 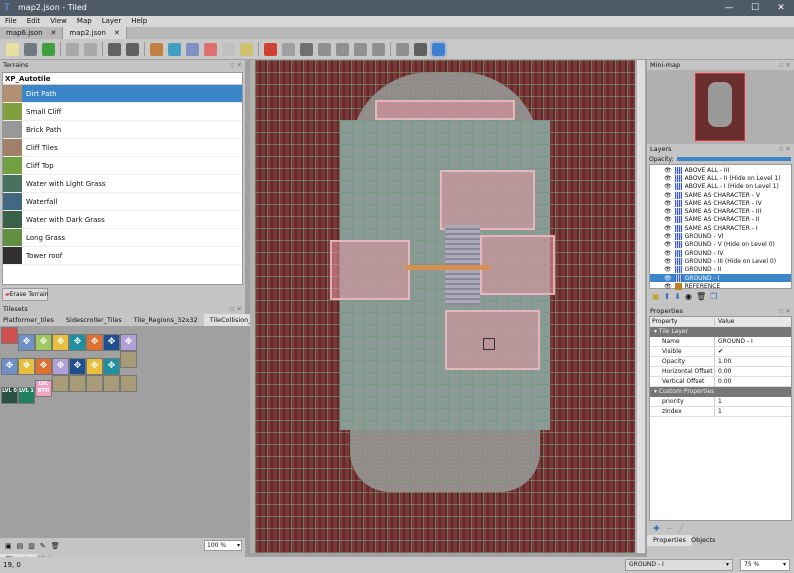 What do you see at coordinates (723, 361) in the screenshot?
I see `property-value: 1.00` at bounding box center [723, 361].